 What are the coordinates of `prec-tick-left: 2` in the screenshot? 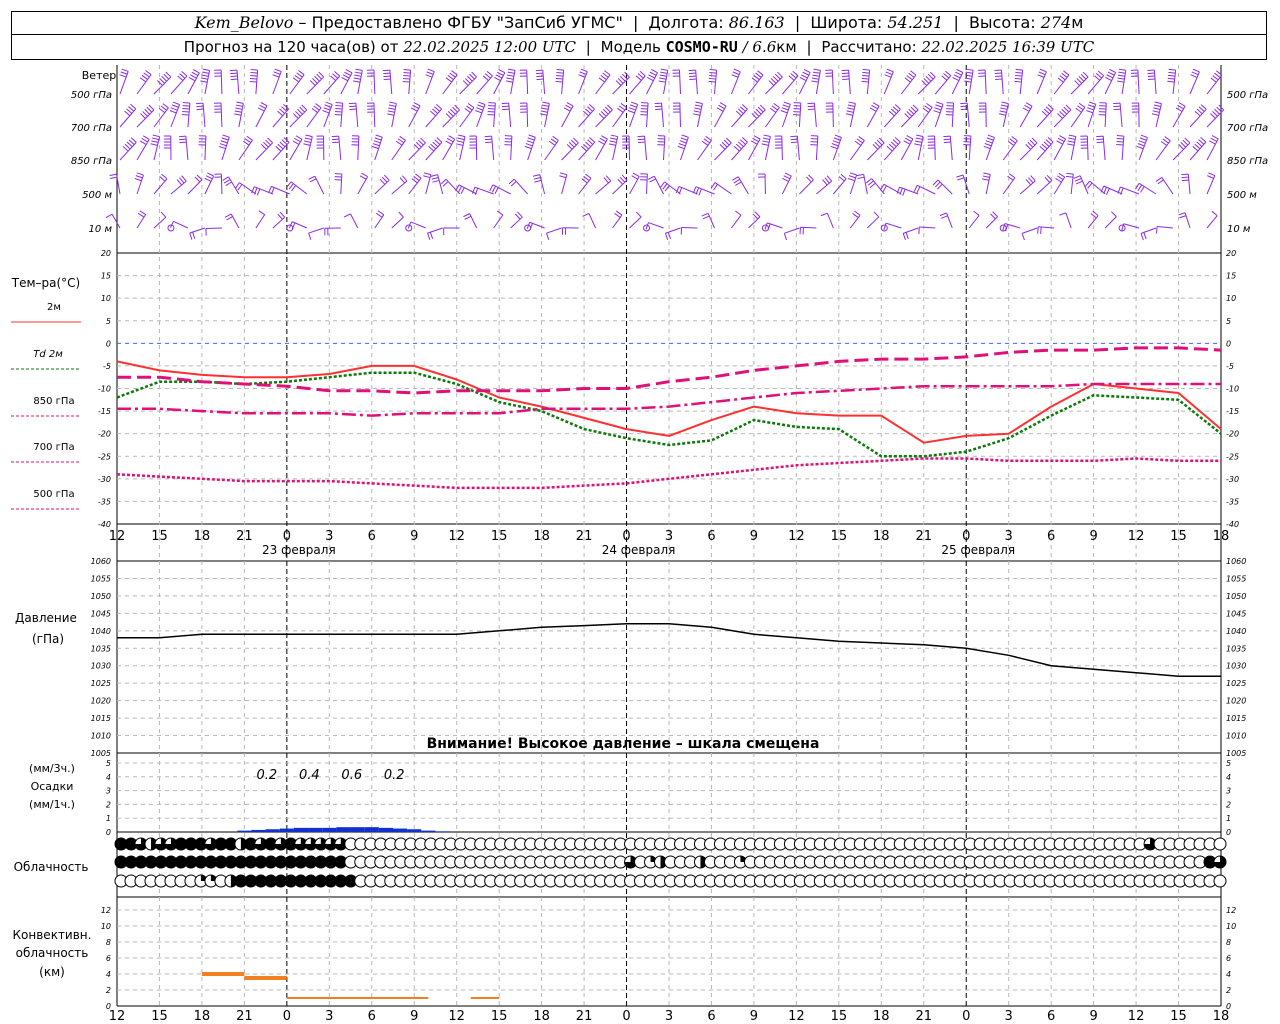 It's located at (108, 804).